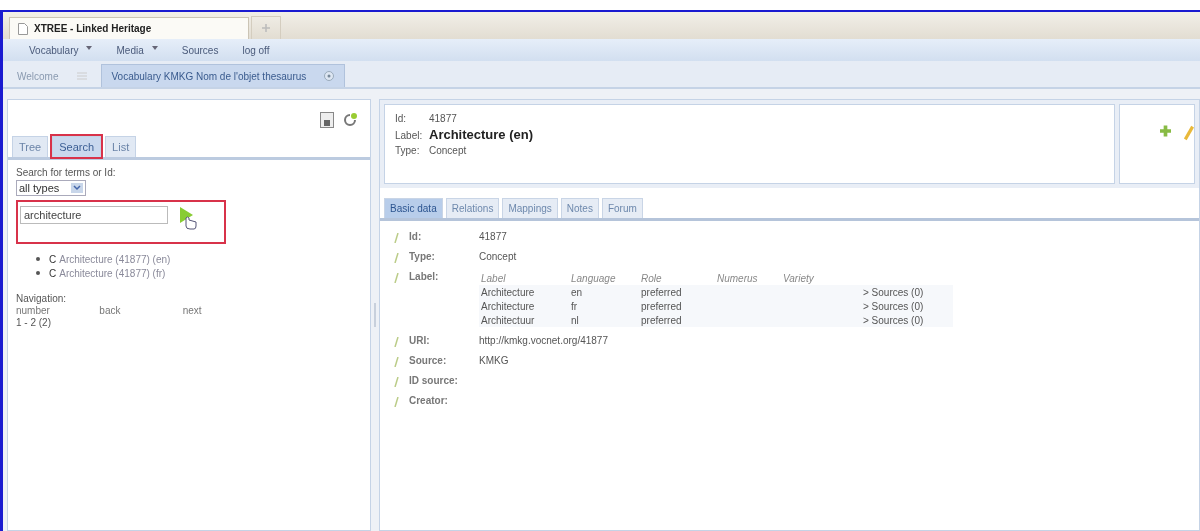 The image size is (1200, 531). What do you see at coordinates (434, 380) in the screenshot?
I see `field-label: ID source:` at bounding box center [434, 380].